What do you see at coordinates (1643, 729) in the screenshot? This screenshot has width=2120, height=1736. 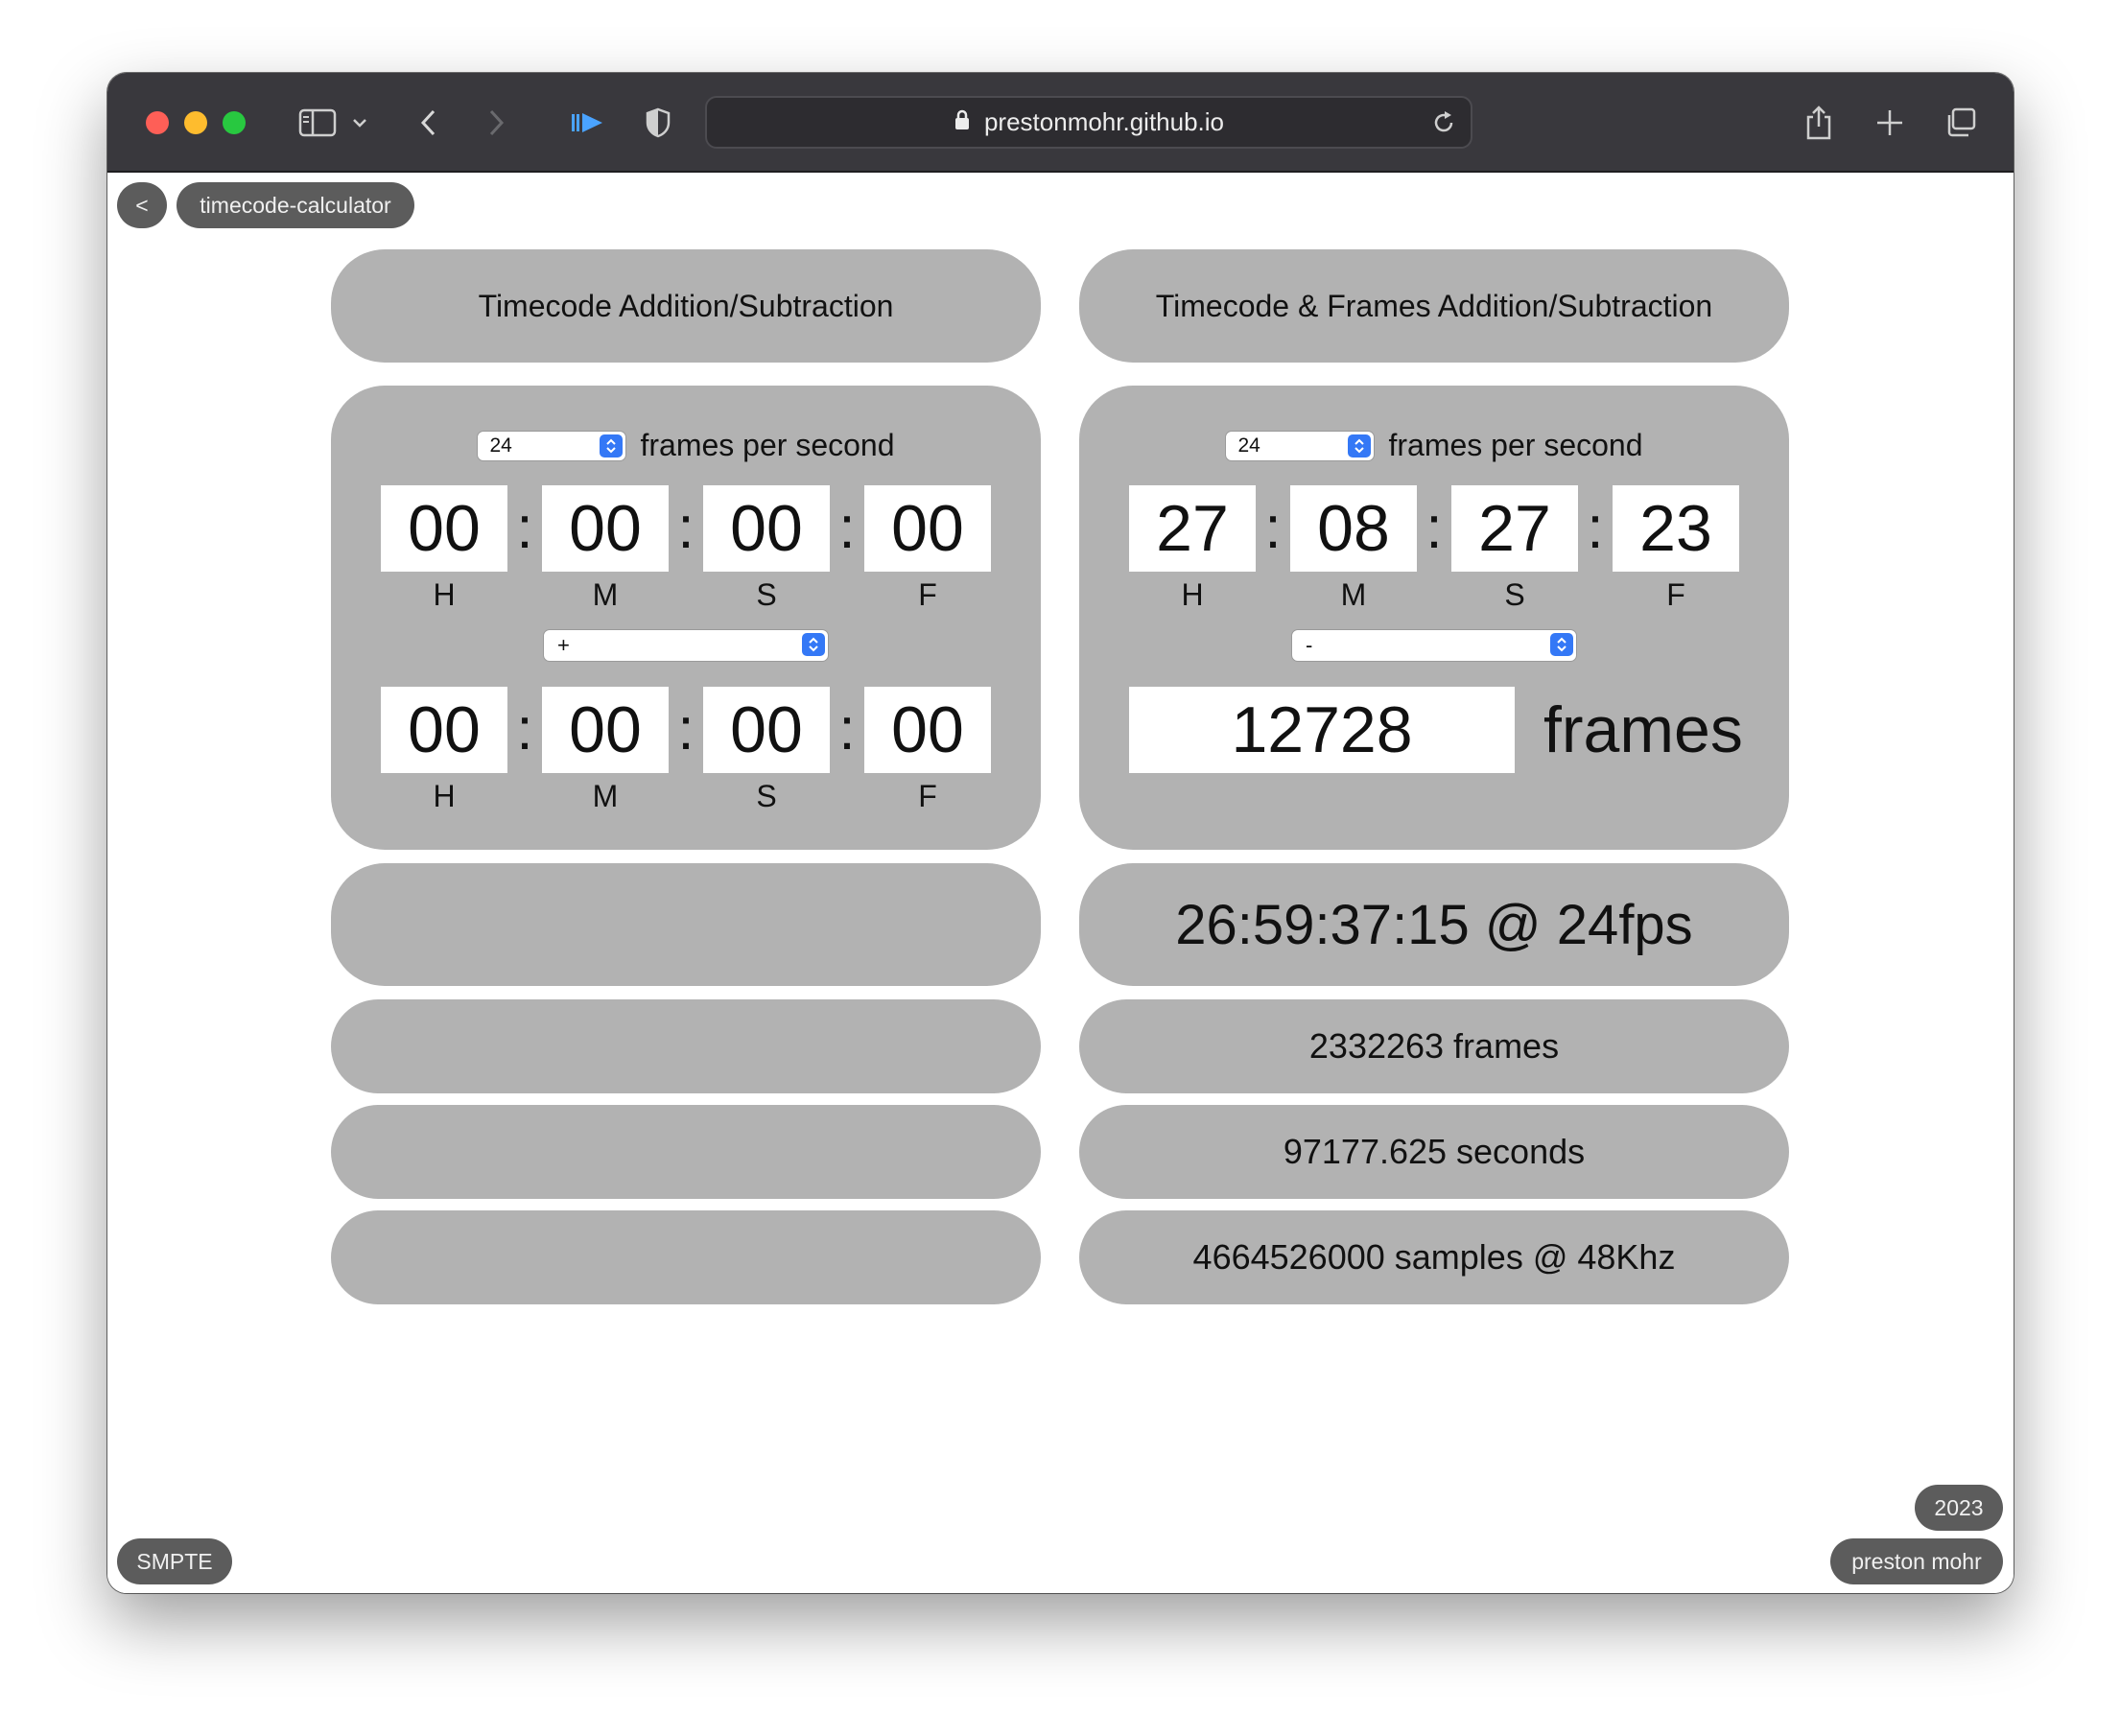 I see `frames-unit-label: frames` at bounding box center [1643, 729].